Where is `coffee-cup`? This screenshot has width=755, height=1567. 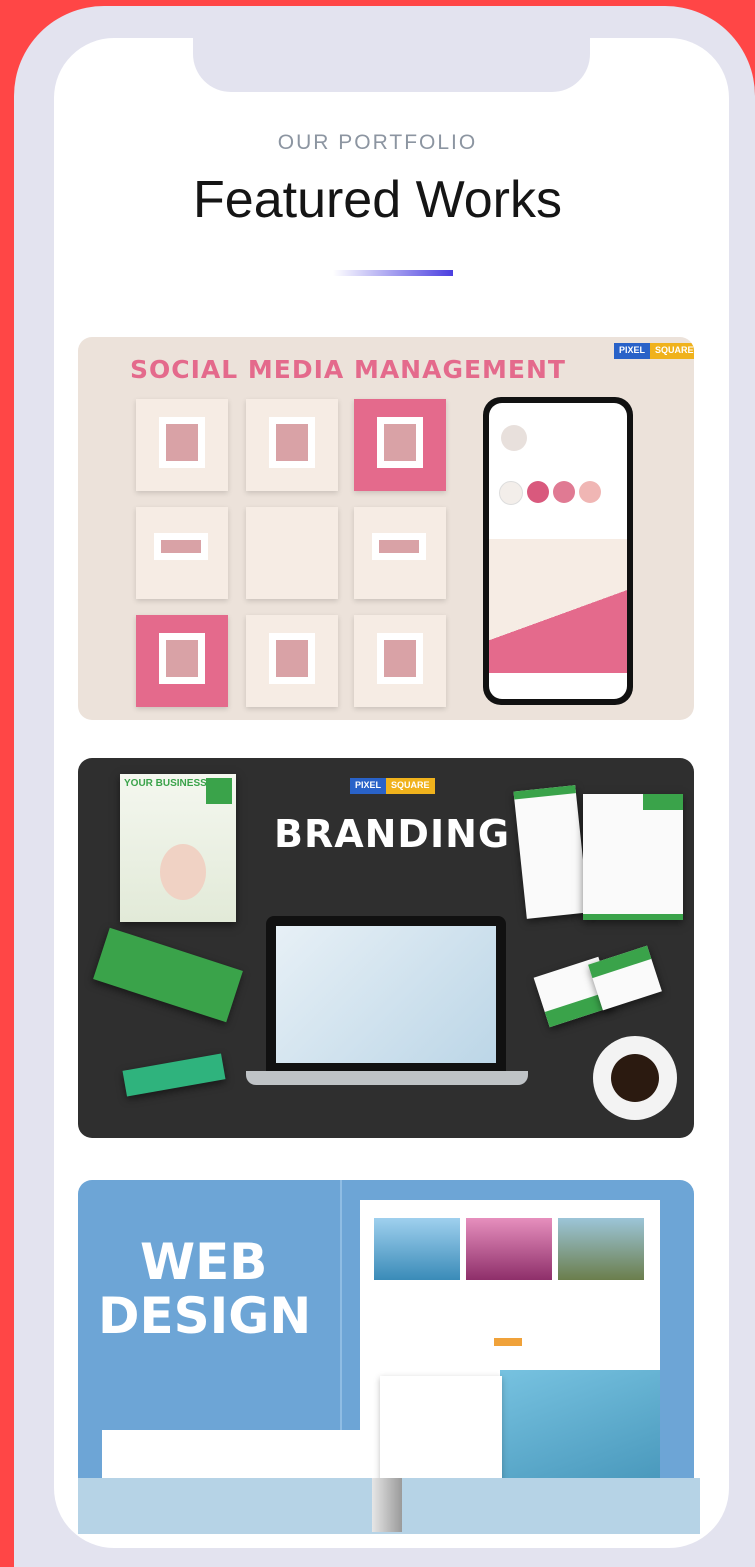 coffee-cup is located at coordinates (635, 1078).